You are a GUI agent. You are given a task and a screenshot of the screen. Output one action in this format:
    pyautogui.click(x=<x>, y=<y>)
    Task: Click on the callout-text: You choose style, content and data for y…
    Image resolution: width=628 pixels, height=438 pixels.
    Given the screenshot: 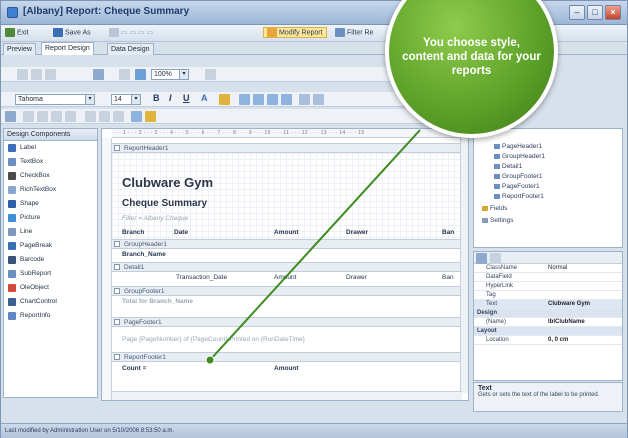 What is the action you would take?
    pyautogui.click(x=471, y=57)
    